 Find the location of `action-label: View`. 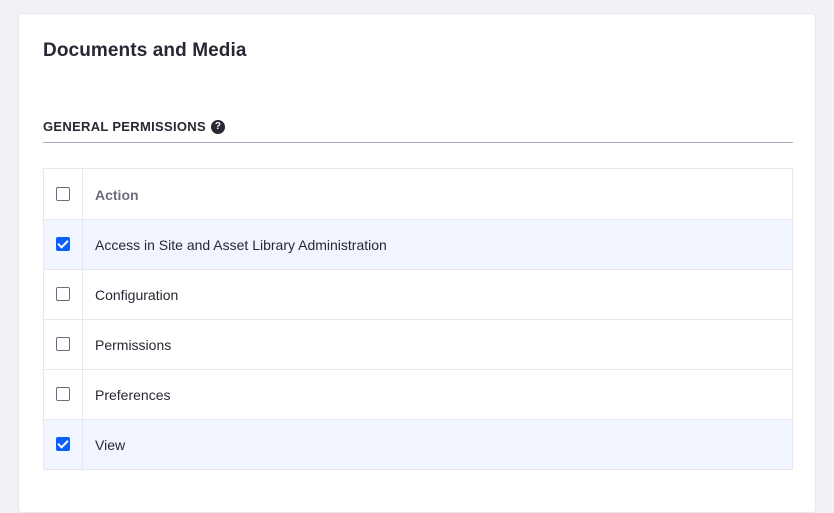

action-label: View is located at coordinates (110, 444).